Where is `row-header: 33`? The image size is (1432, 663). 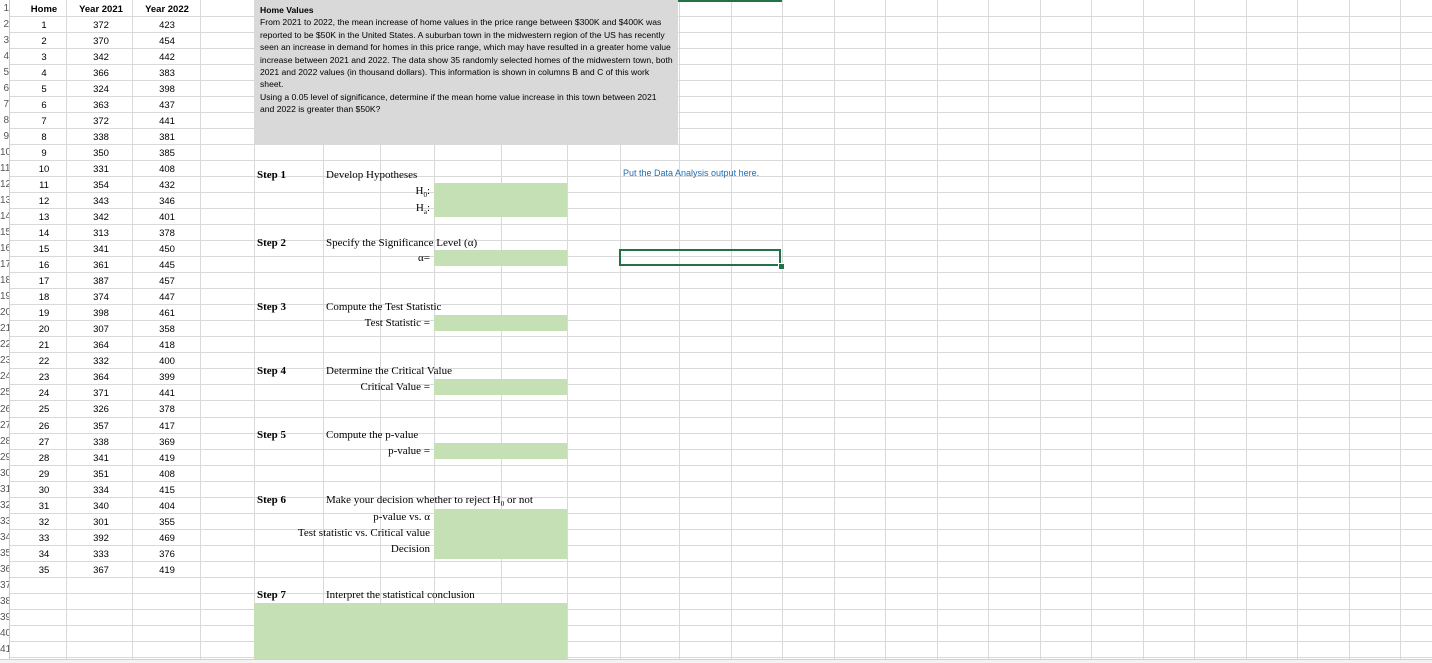
row-header: 33 is located at coordinates (4, 522).